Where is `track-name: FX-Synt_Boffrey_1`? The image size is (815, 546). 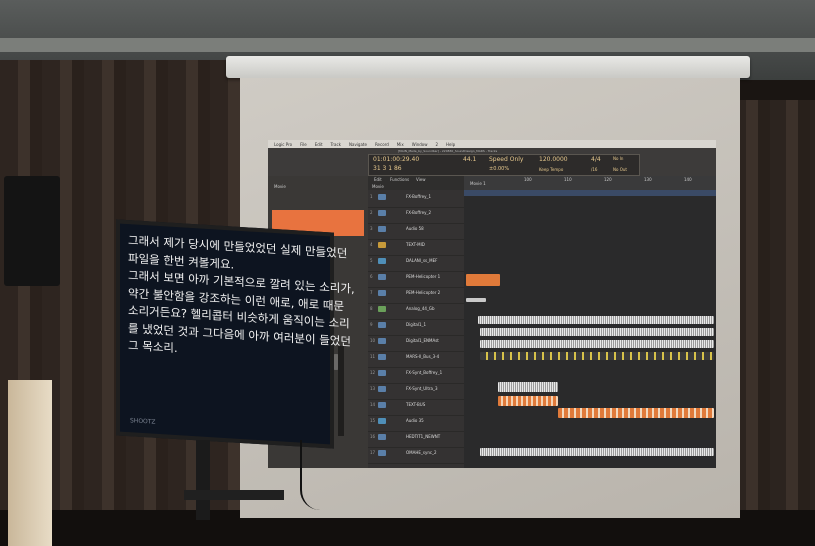
track-name: FX-Synt_Boffrey_1 is located at coordinates (424, 372).